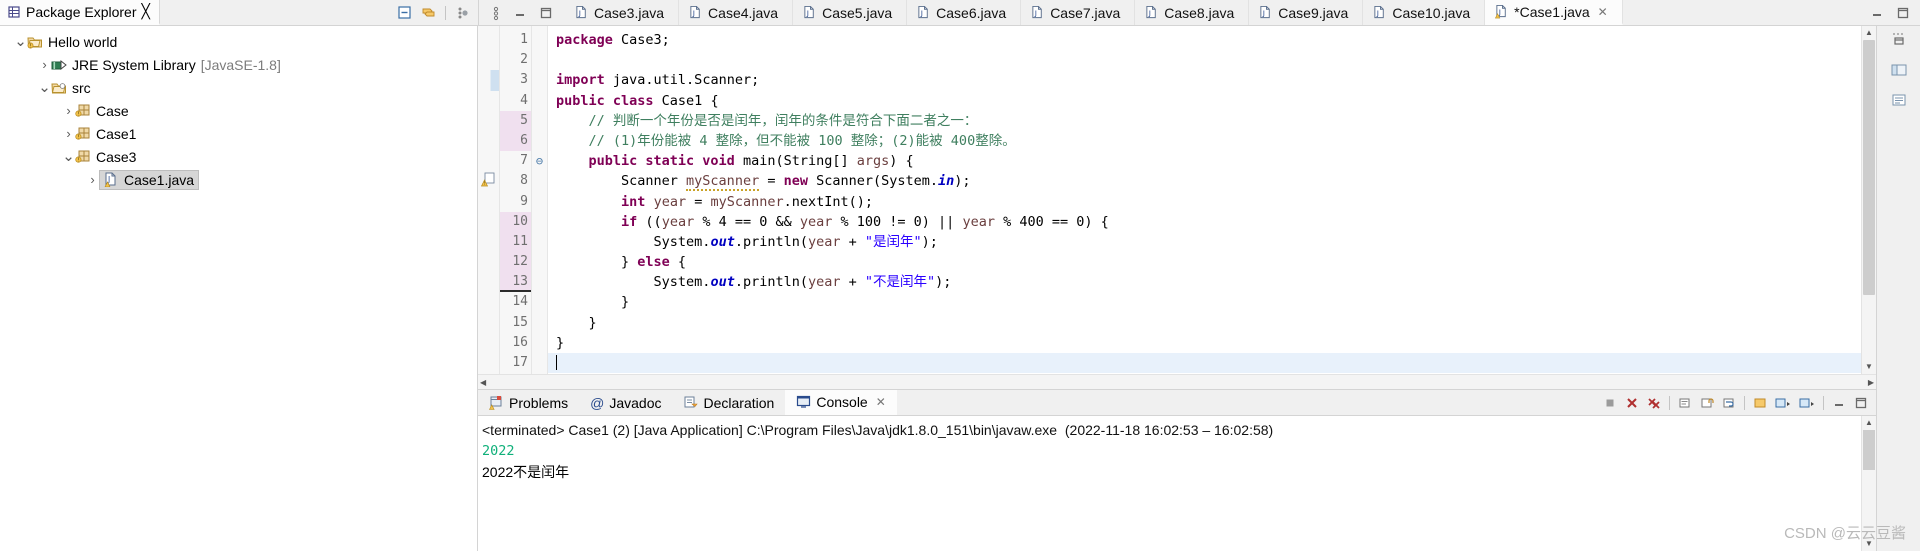 This screenshot has height=551, width=1920. I want to click on remove-all-icon, so click(1654, 403).